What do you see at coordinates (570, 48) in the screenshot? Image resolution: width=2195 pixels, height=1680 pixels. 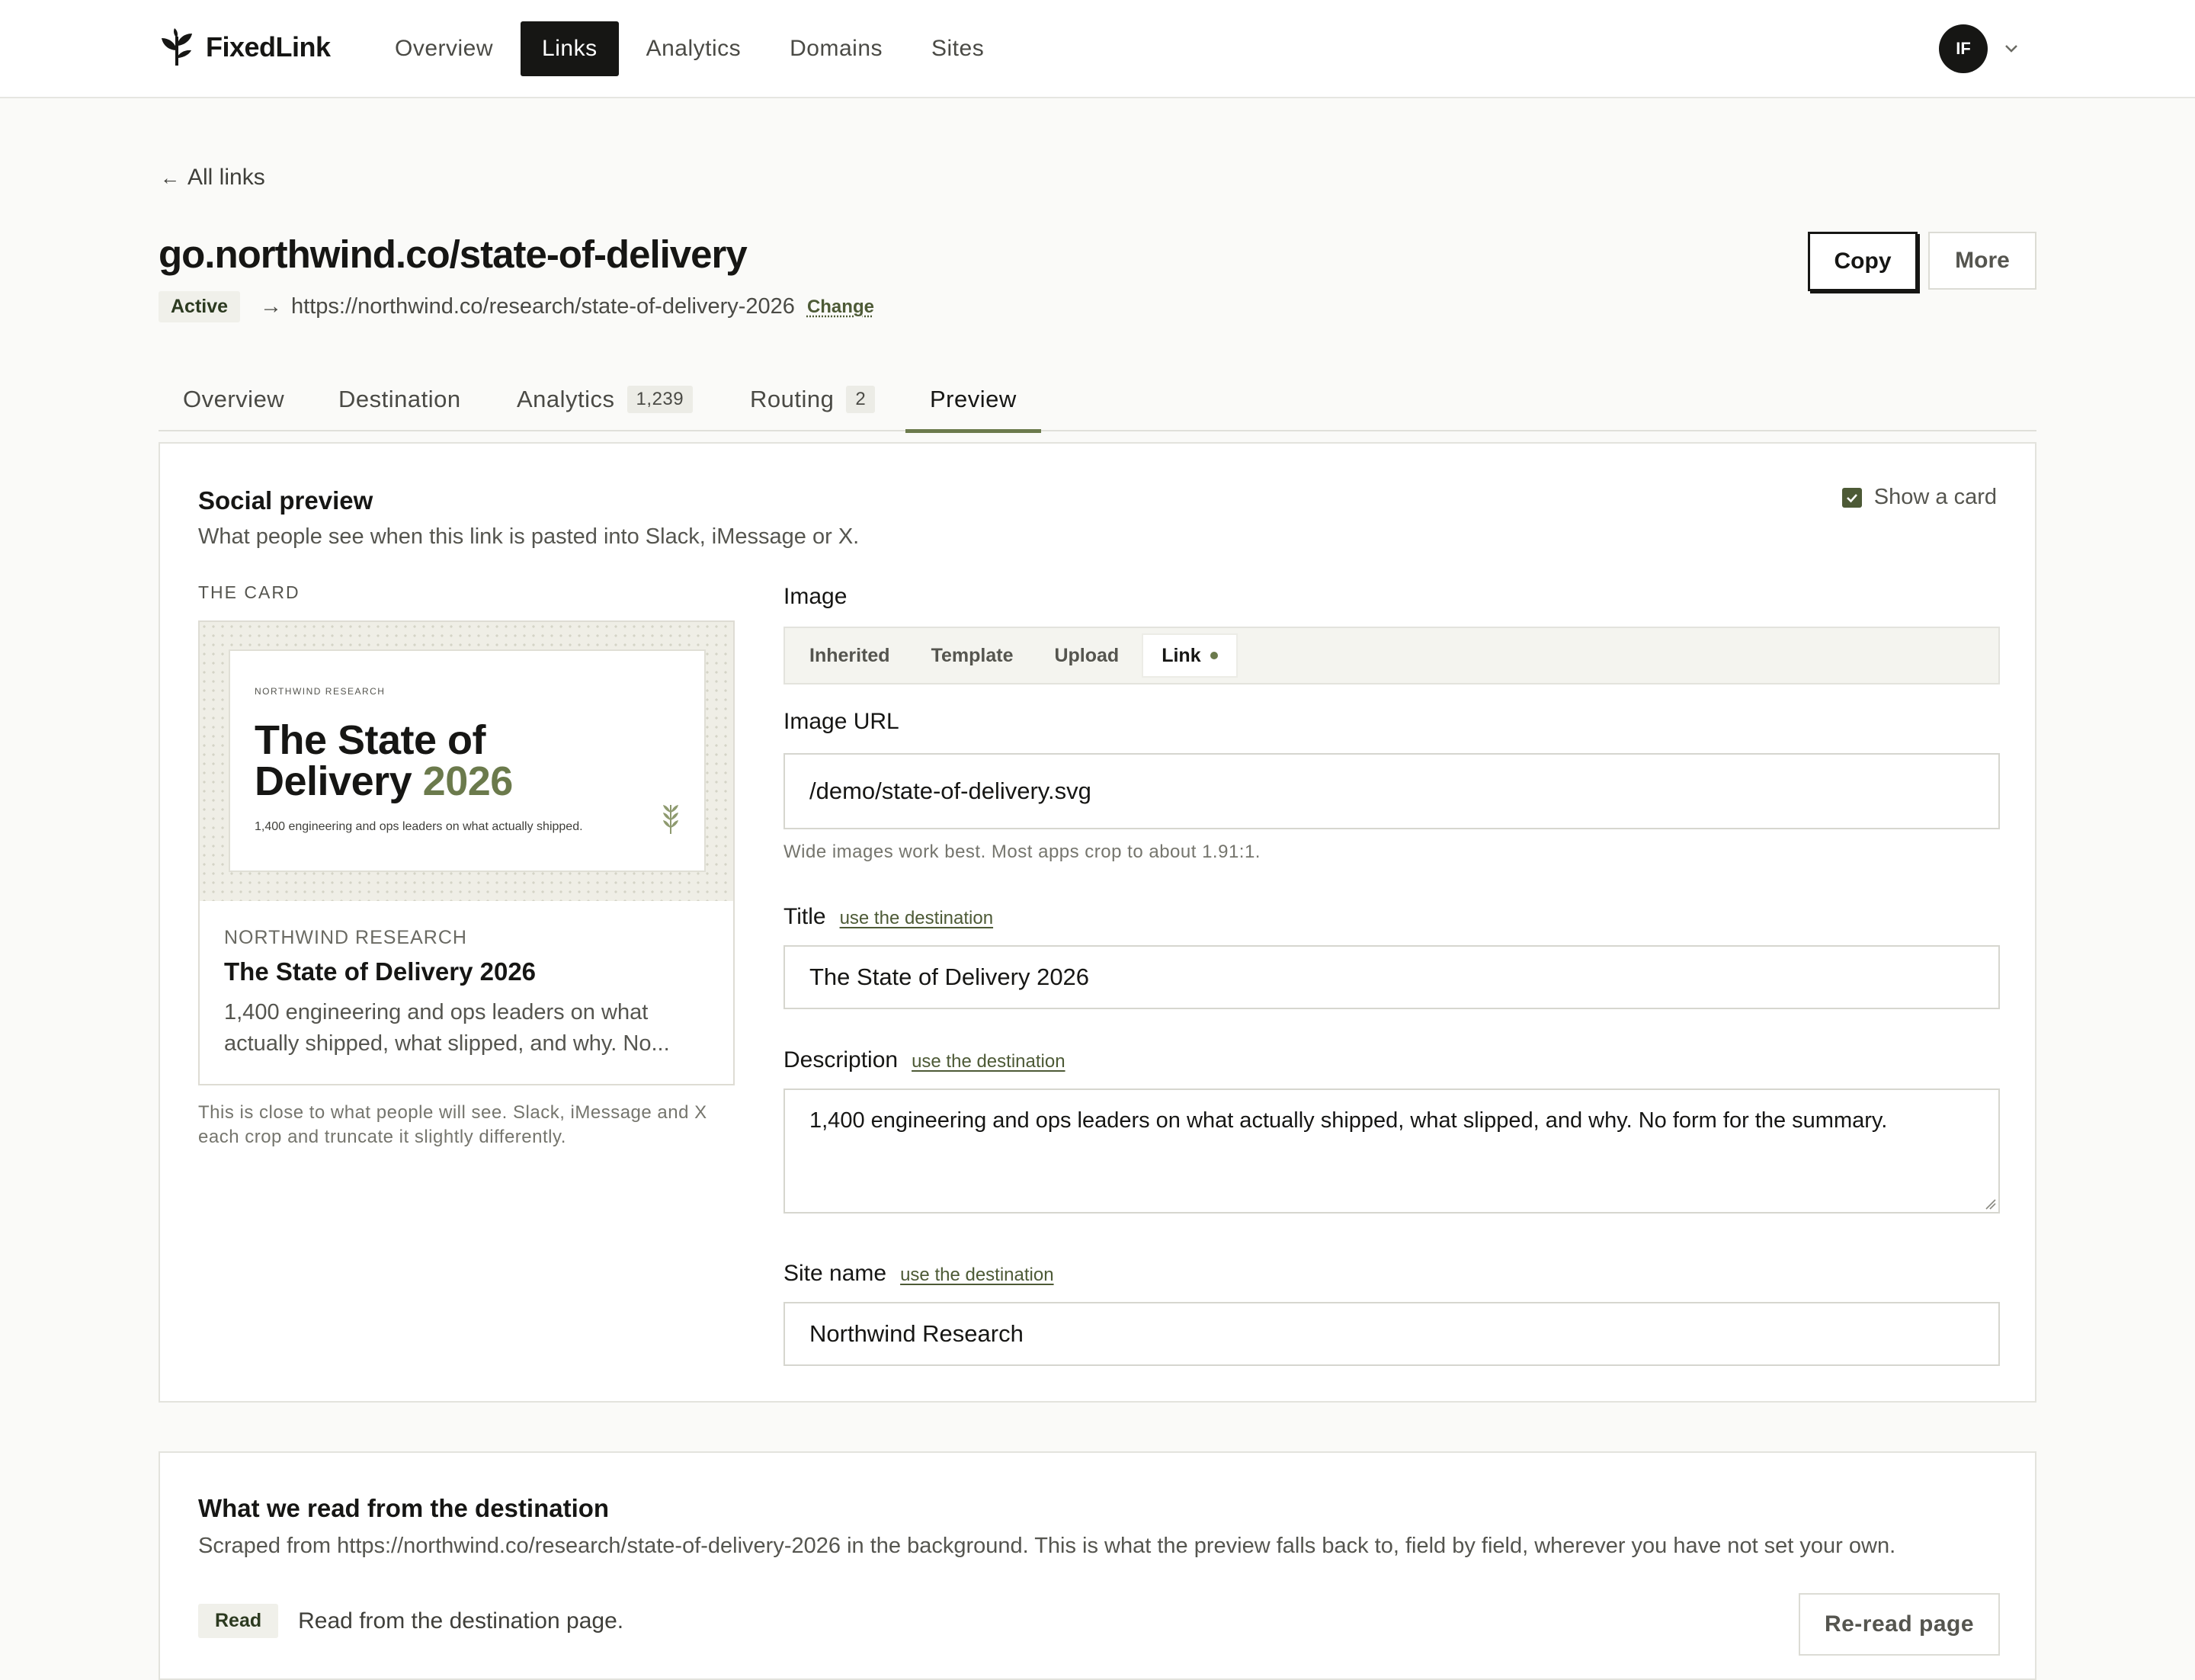 I see `nav-links: Links` at bounding box center [570, 48].